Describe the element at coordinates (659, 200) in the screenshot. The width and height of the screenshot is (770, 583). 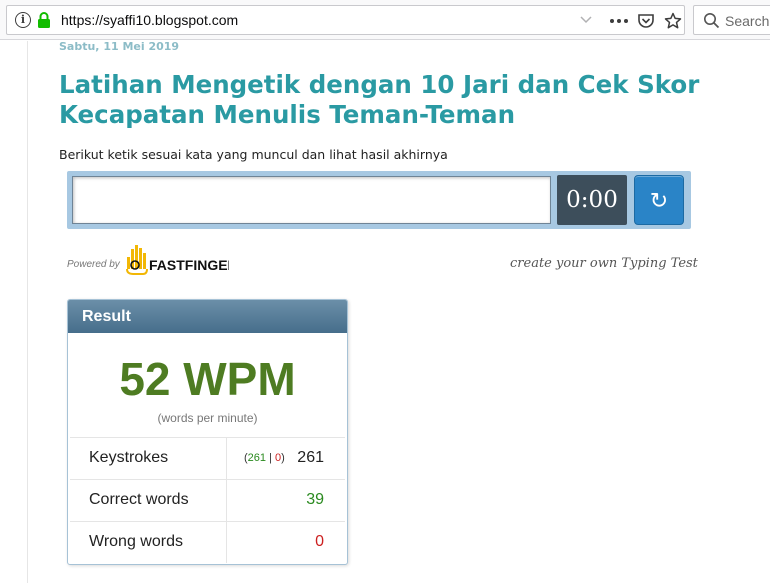
I see `reload-button: ↻` at that location.